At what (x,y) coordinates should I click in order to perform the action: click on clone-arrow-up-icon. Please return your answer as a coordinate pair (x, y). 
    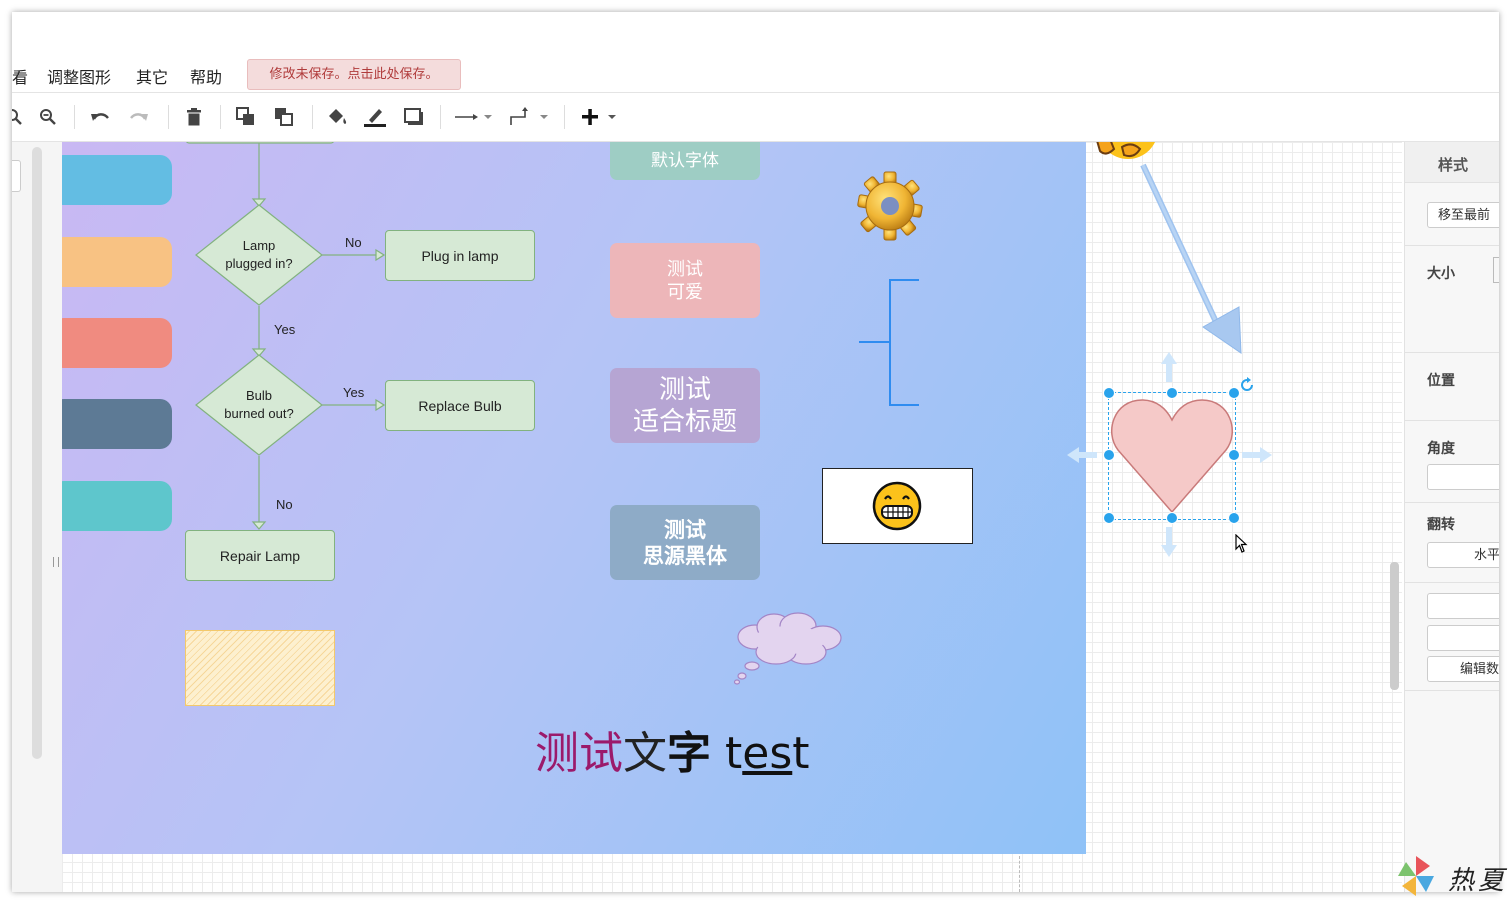
    Looking at the image, I should click on (1169, 367).